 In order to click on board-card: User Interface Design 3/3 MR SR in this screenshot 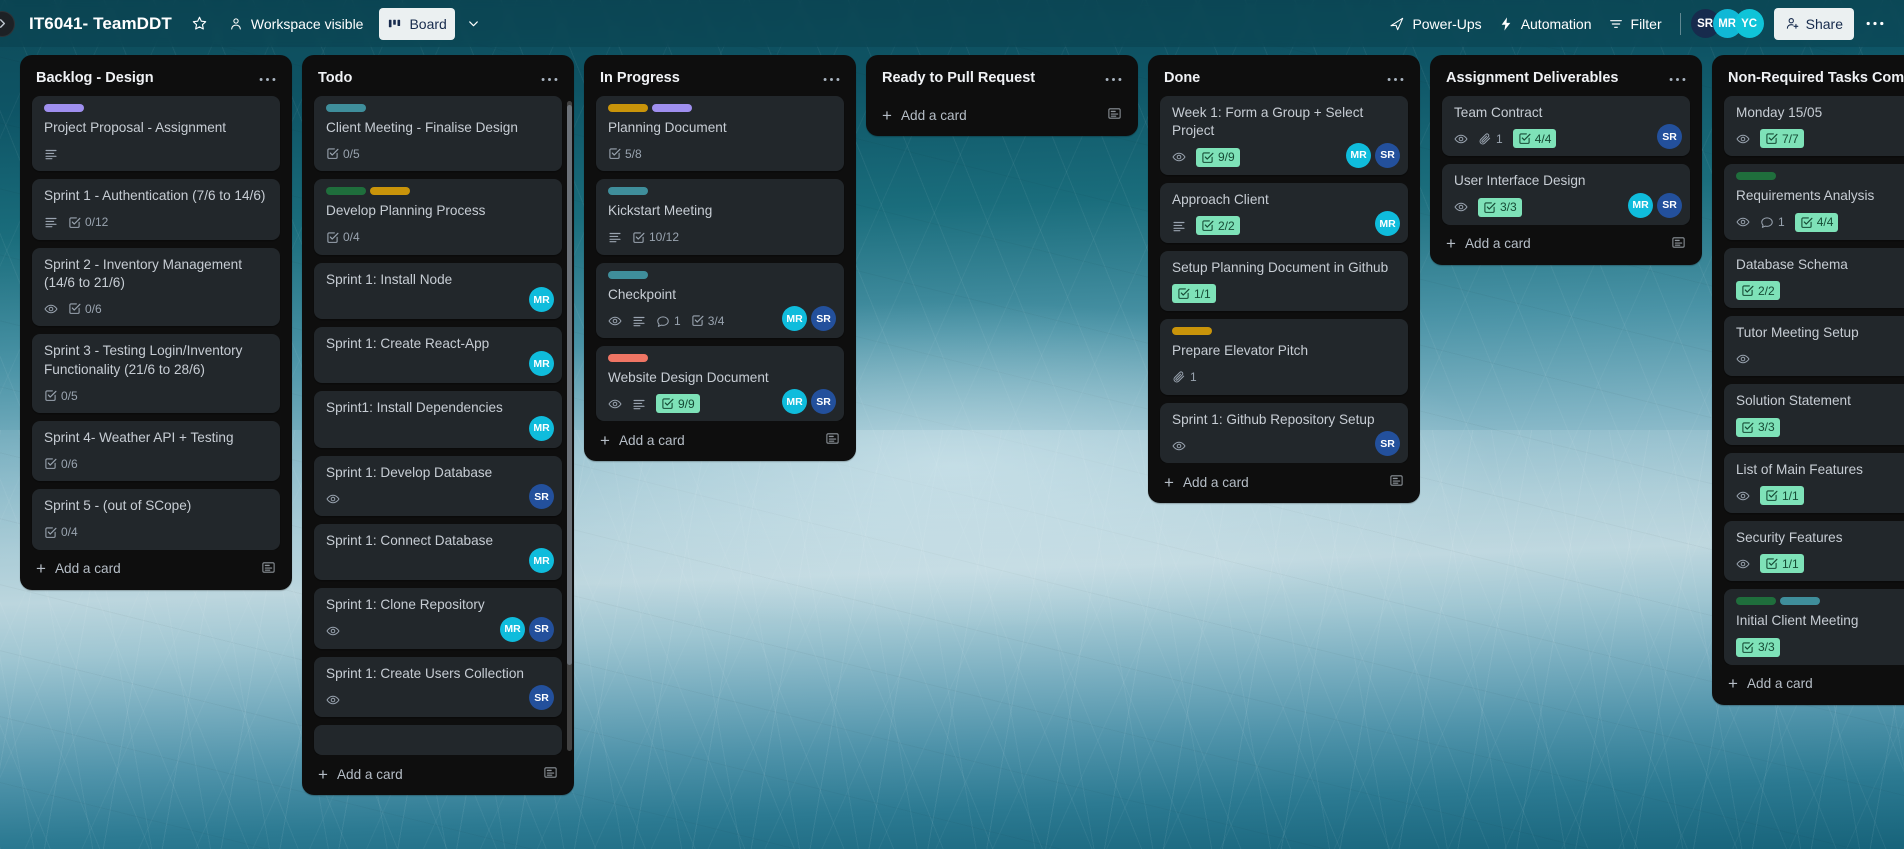, I will do `click(1566, 194)`.